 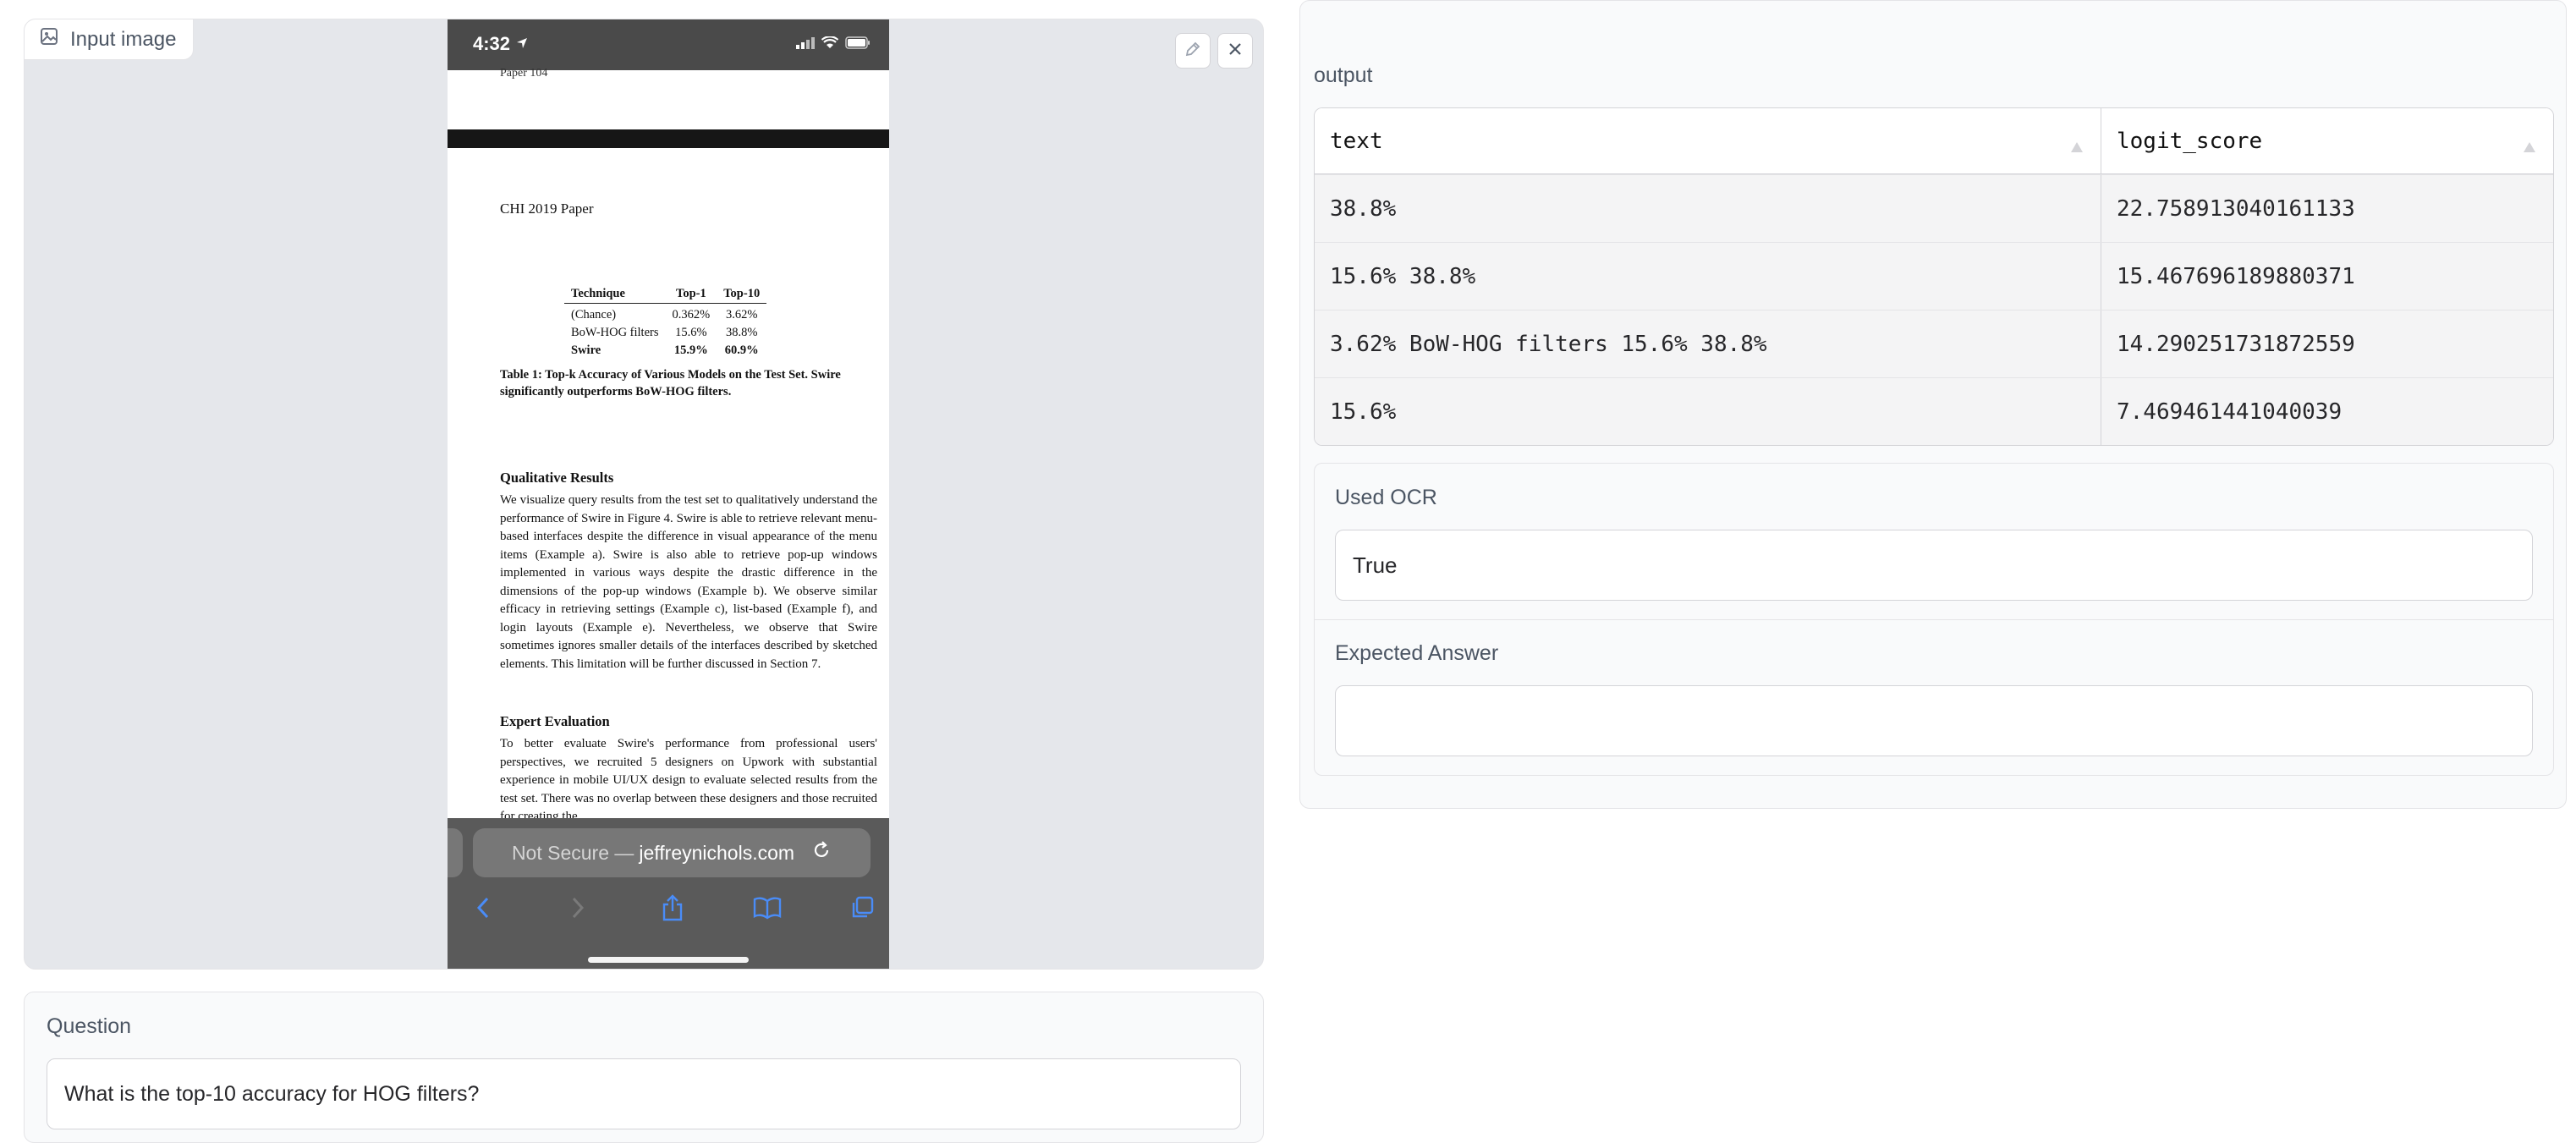 What do you see at coordinates (1708, 276) in the screenshot?
I see `table-cell: 15.6% 38.8%` at bounding box center [1708, 276].